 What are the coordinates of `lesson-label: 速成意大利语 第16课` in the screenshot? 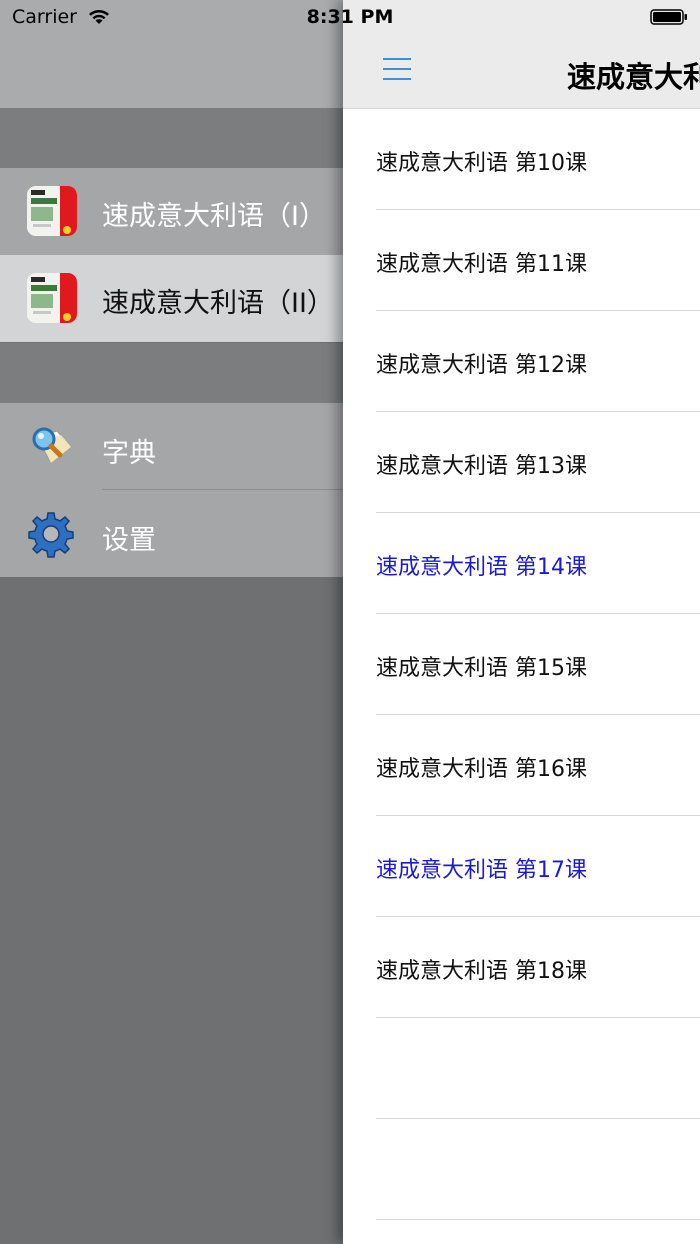 It's located at (481, 769).